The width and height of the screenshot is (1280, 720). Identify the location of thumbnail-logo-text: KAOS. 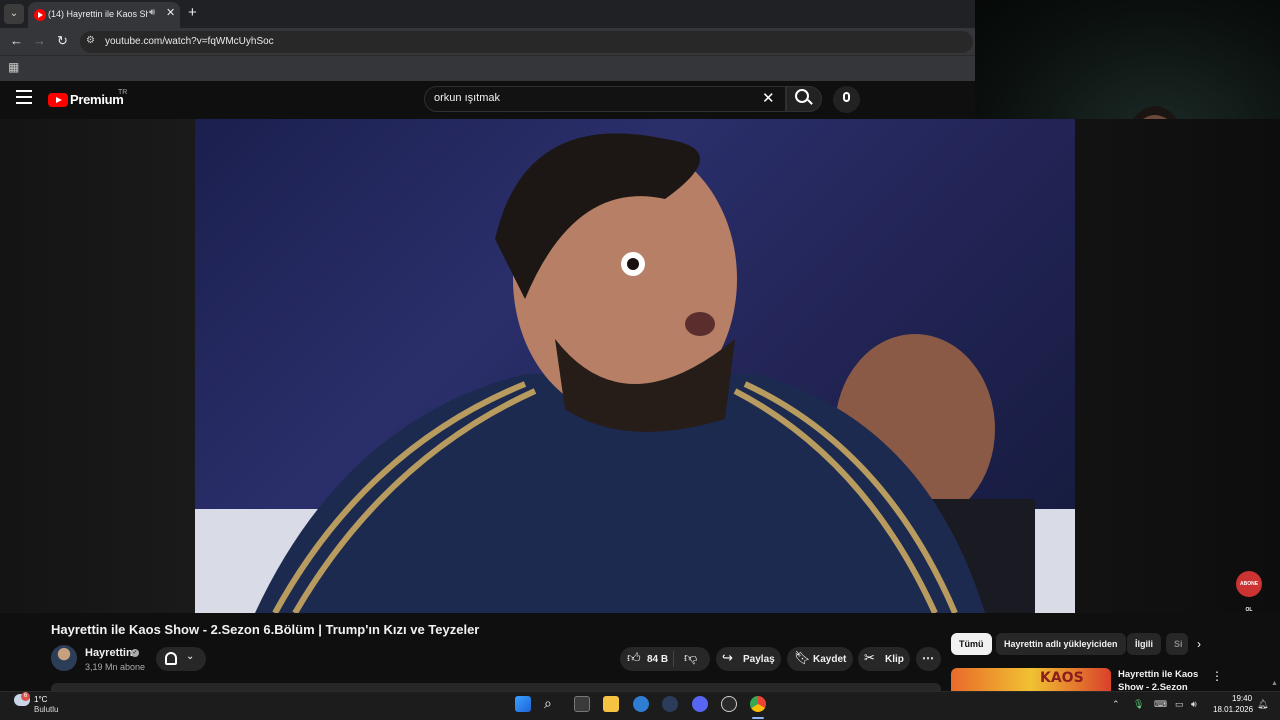
(1062, 678).